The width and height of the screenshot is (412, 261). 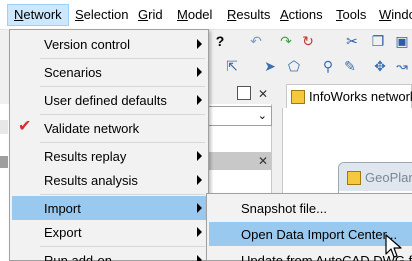 What do you see at coordinates (392, 15) in the screenshot?
I see `menu-window: Windo` at bounding box center [392, 15].